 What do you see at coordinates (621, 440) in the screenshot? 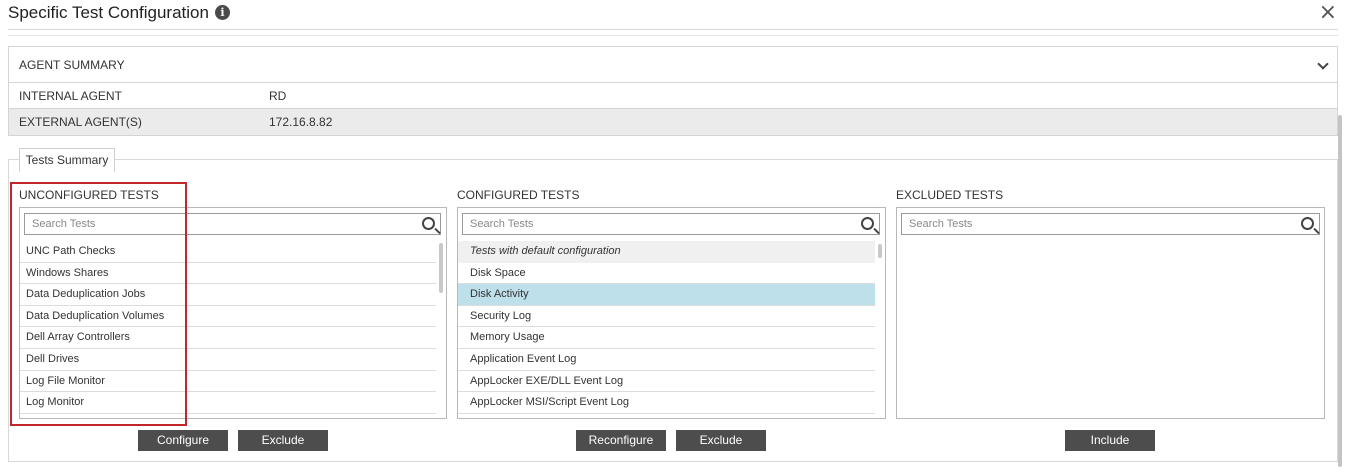
I see `reconfigure-button: Reconfigure` at bounding box center [621, 440].